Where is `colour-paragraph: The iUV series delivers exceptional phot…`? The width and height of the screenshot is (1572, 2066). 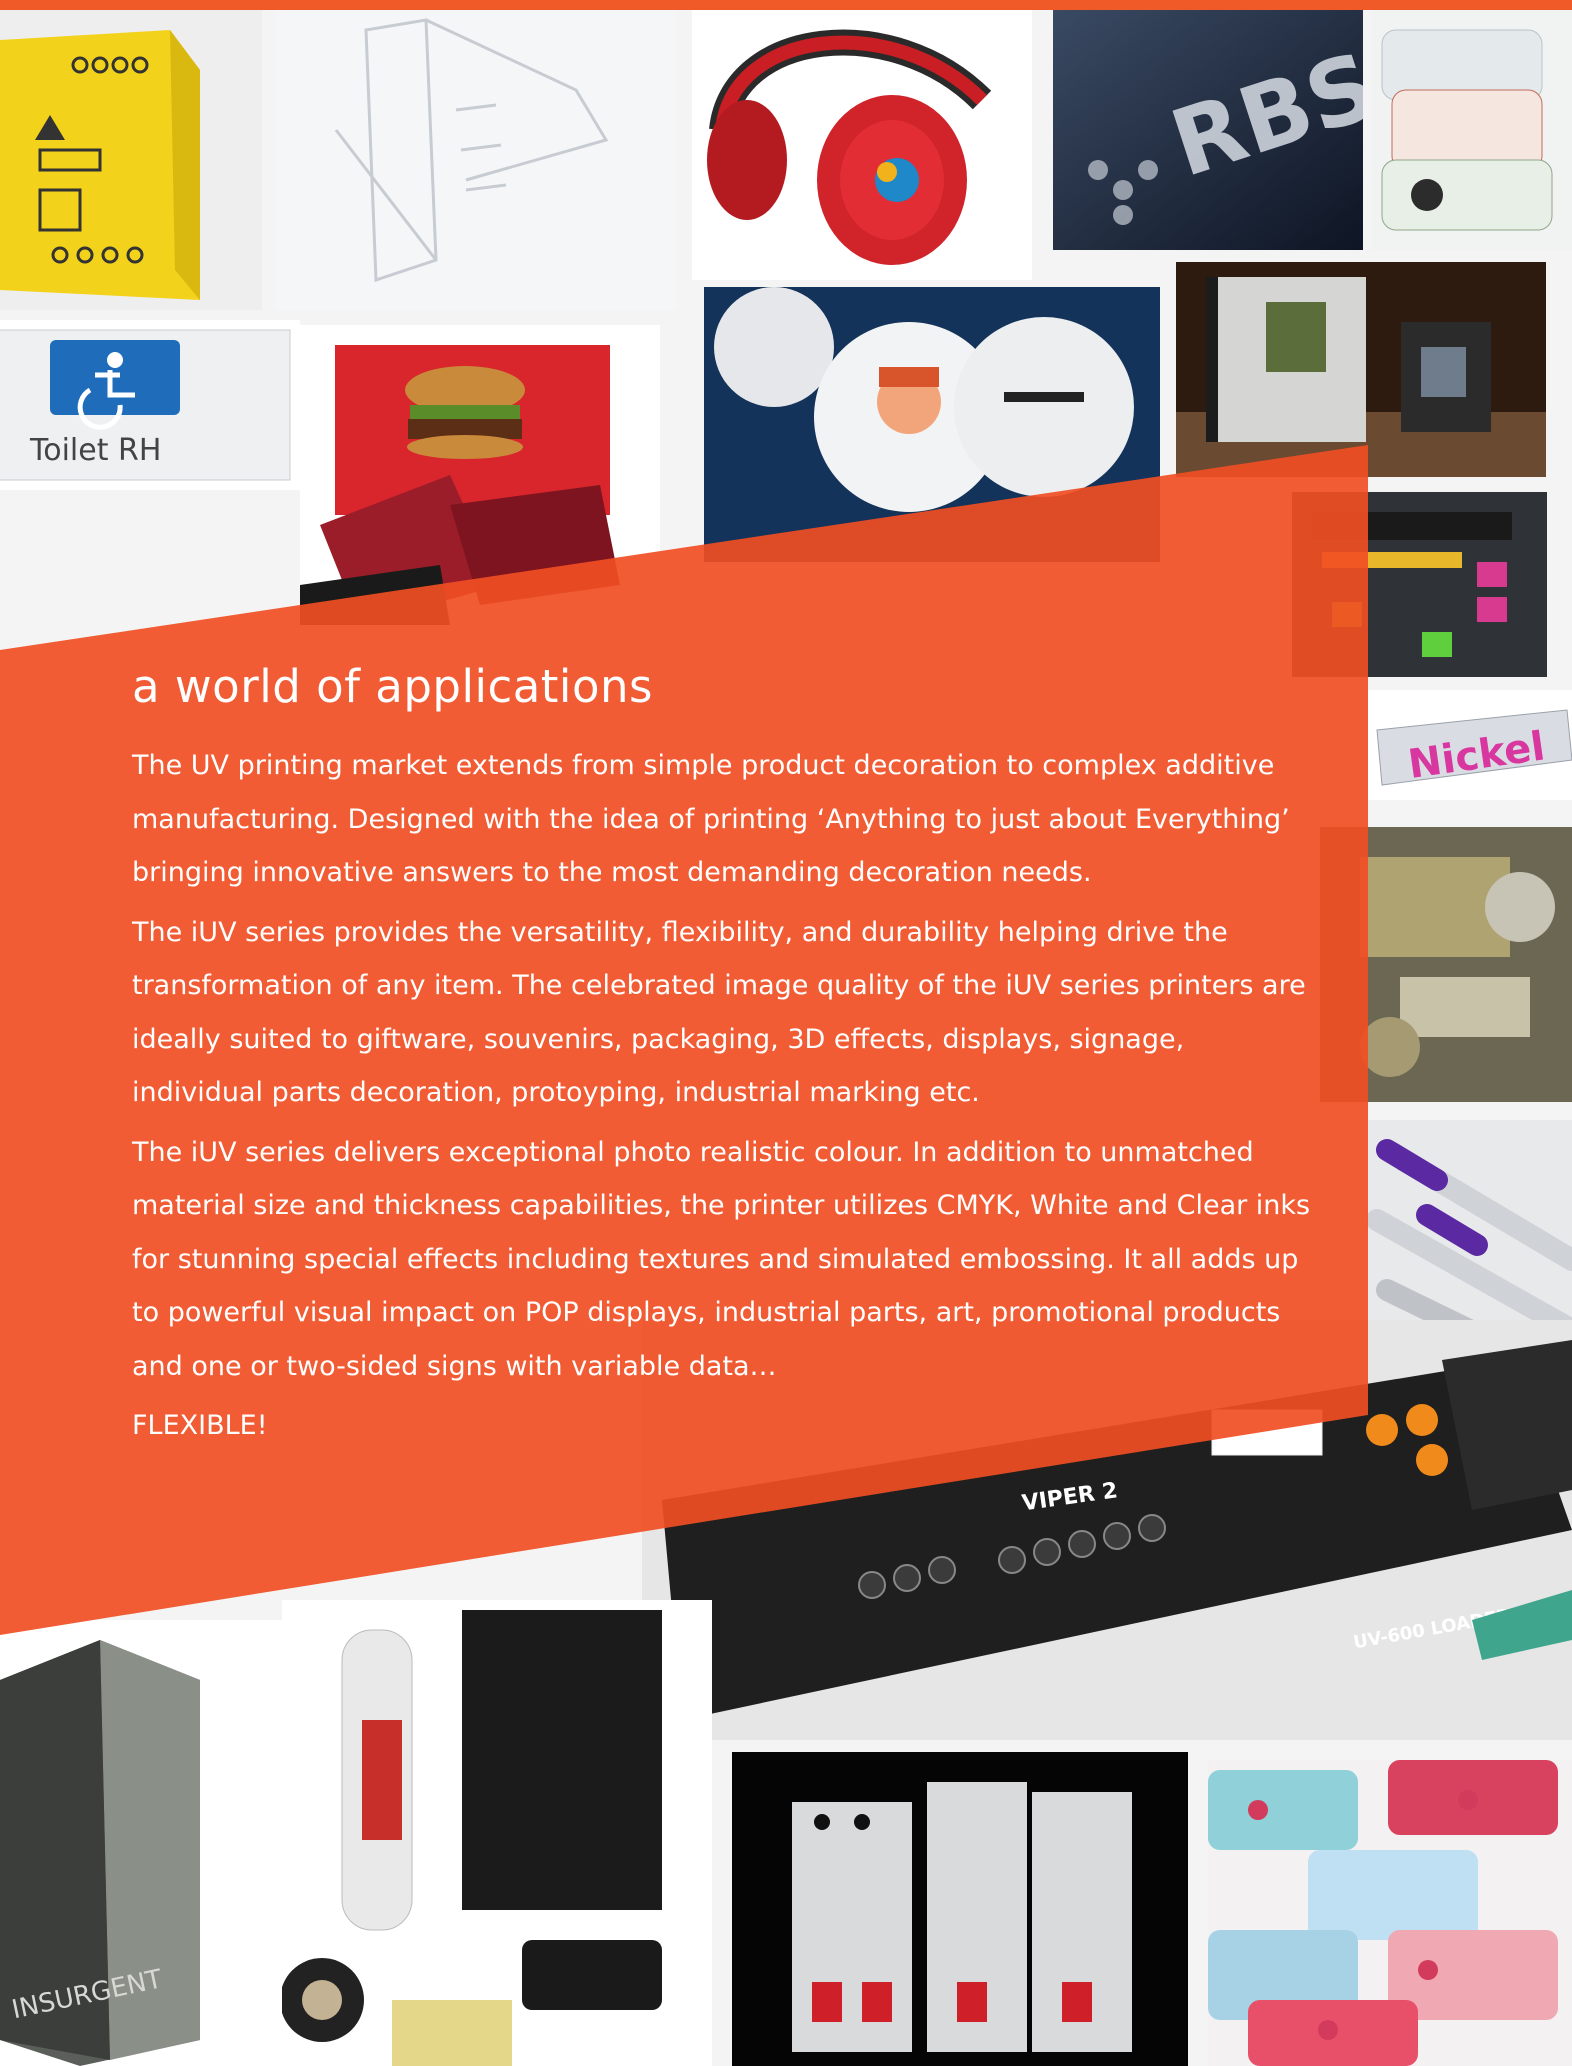 colour-paragraph: The iUV series delivers exceptional phot… is located at coordinates (721, 1259).